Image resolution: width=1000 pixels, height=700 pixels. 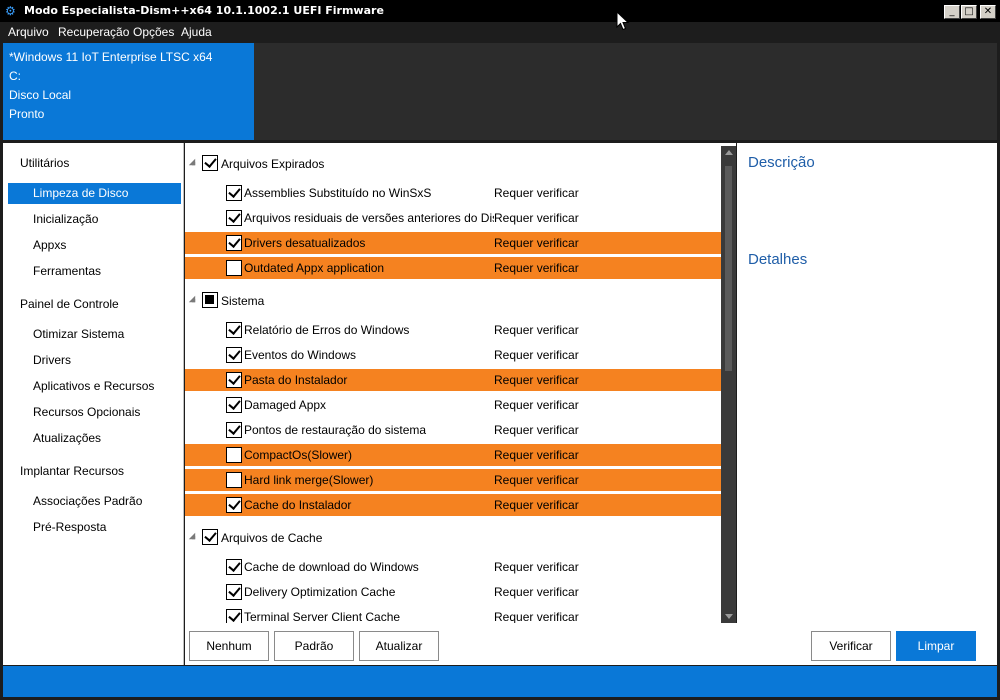 What do you see at coordinates (988, 12) in the screenshot?
I see `close-button: ✕` at bounding box center [988, 12].